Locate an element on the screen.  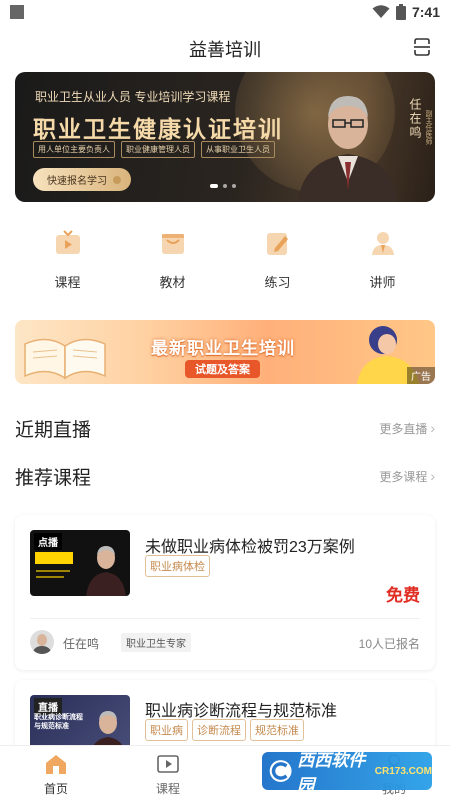
section-title: 近期直播 is located at coordinates (53, 430).